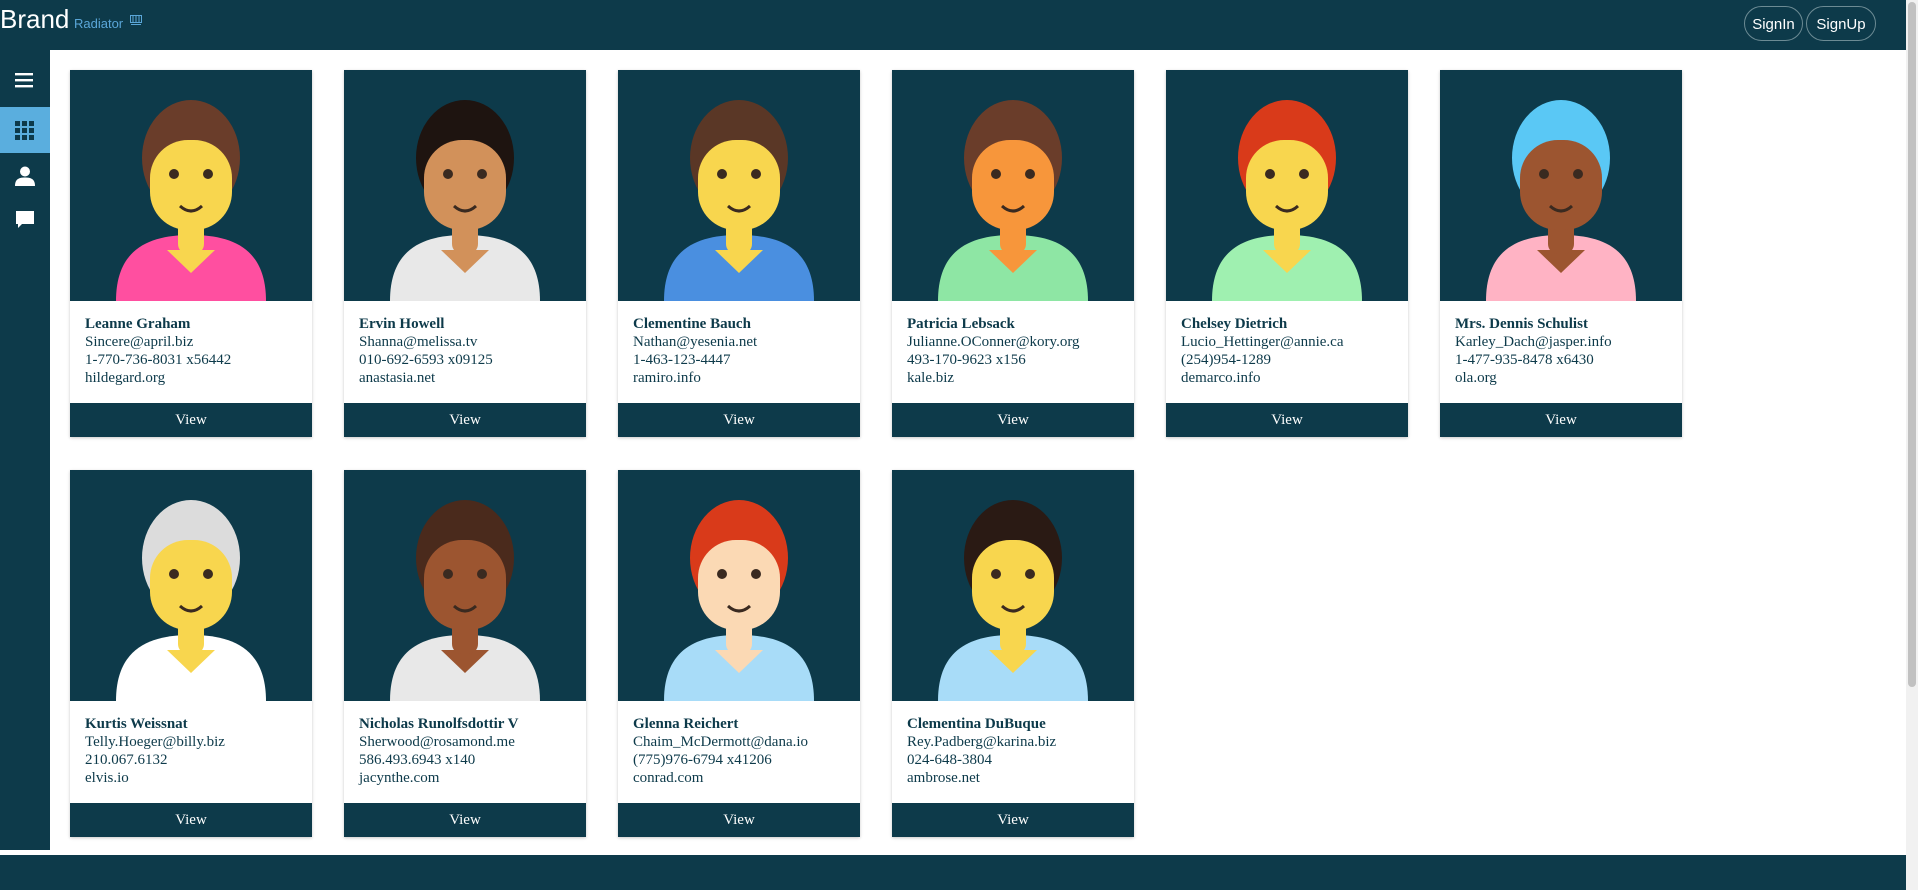  I want to click on user-email: Rey.Padberg@karina.biz, so click(982, 742).